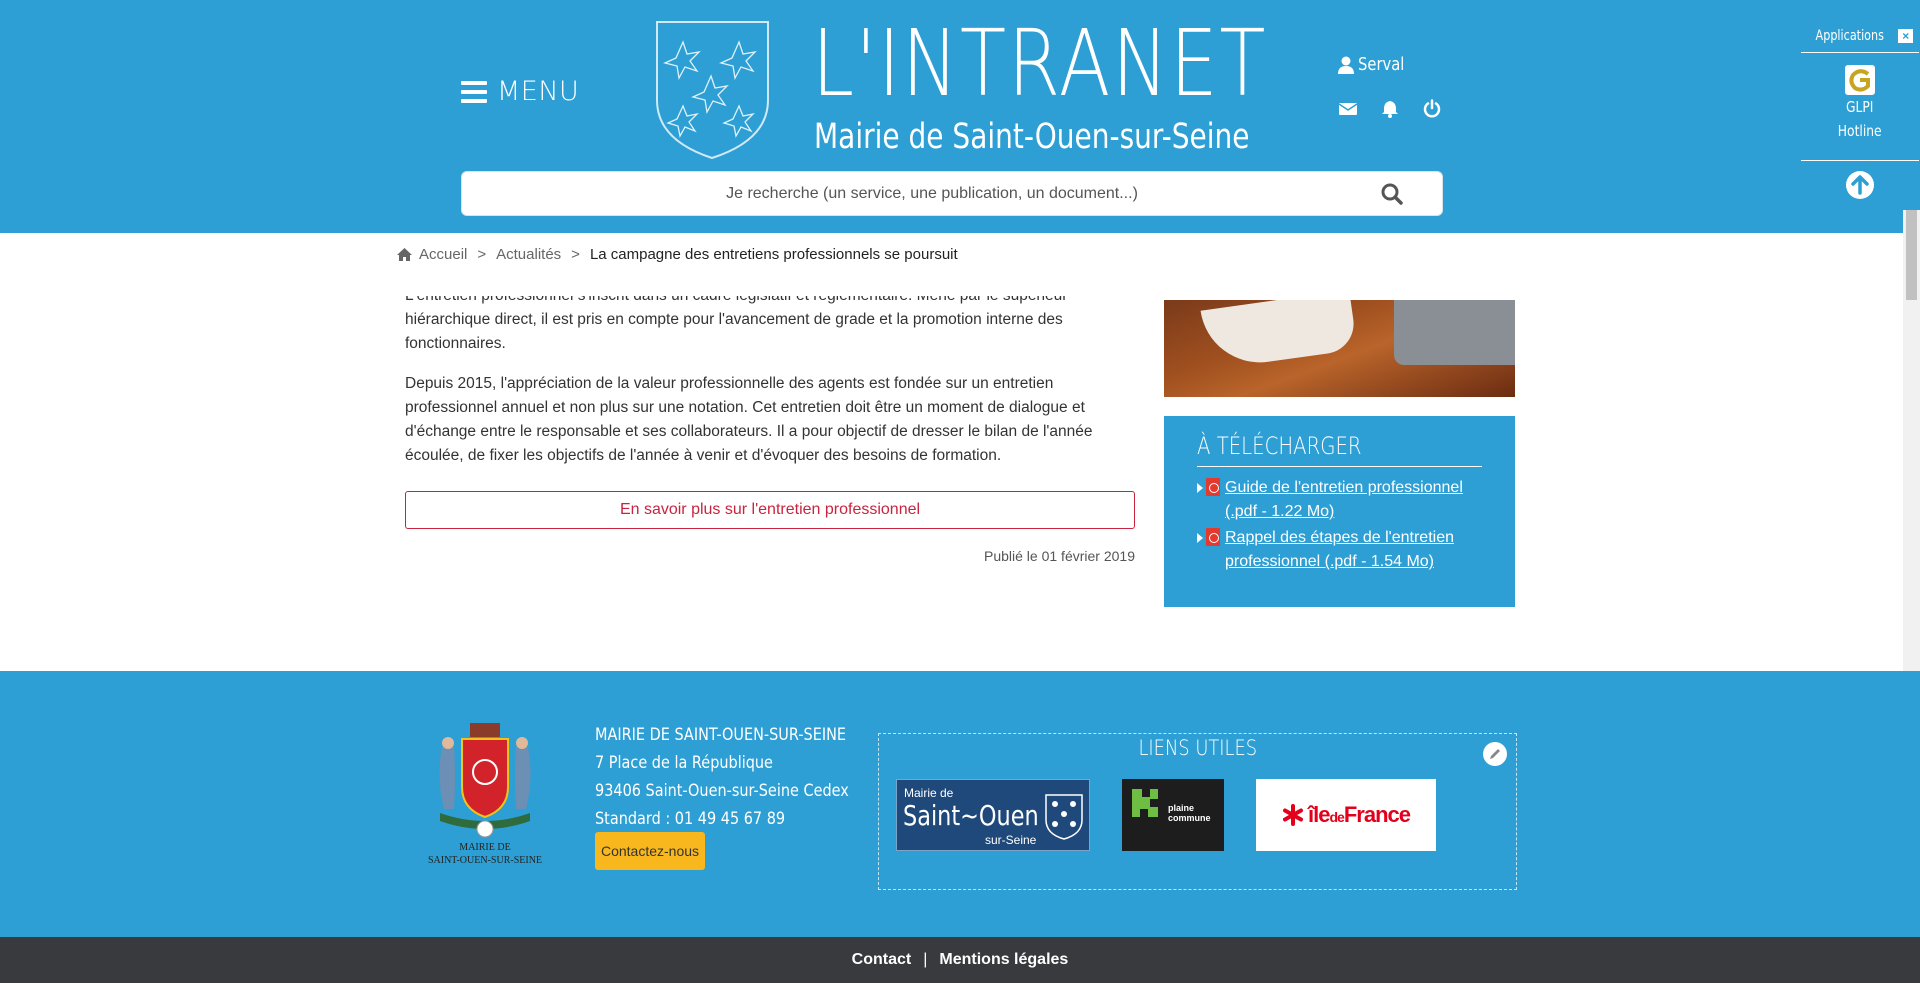  Describe the element at coordinates (1860, 131) in the screenshot. I see `app-glpi-sub: Hotline` at that location.